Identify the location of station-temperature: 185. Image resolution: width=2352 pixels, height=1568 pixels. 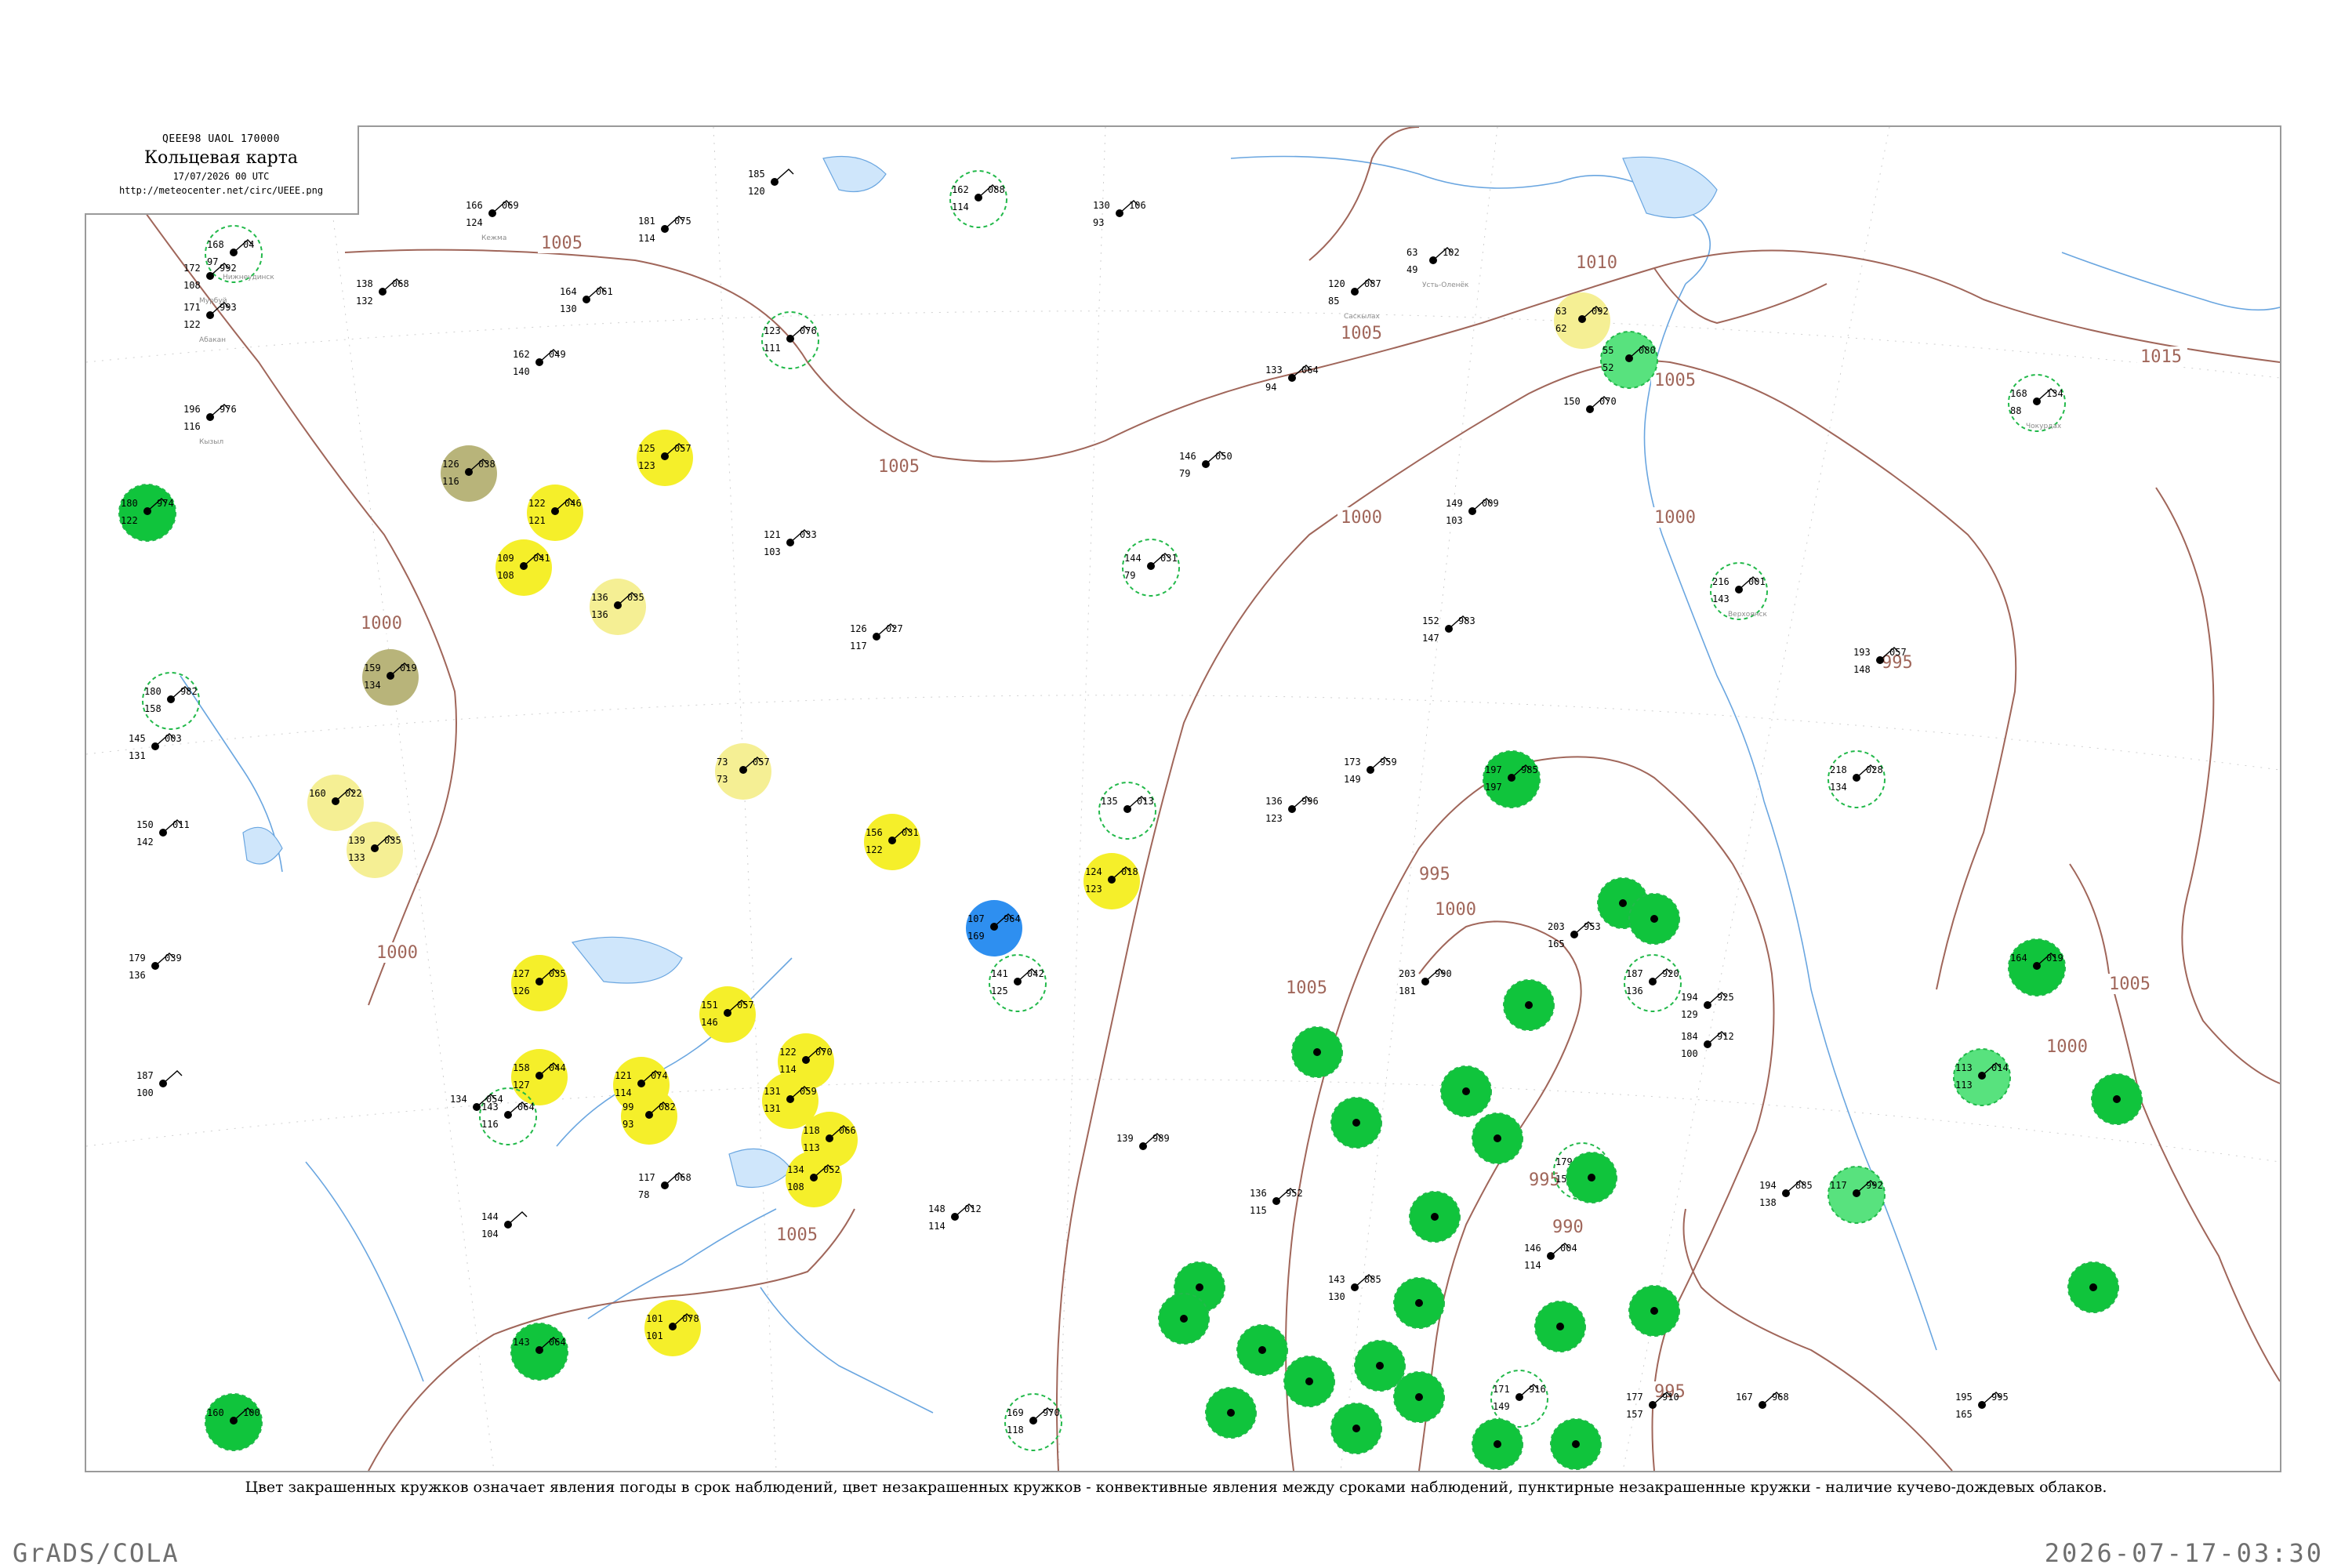
(756, 174).